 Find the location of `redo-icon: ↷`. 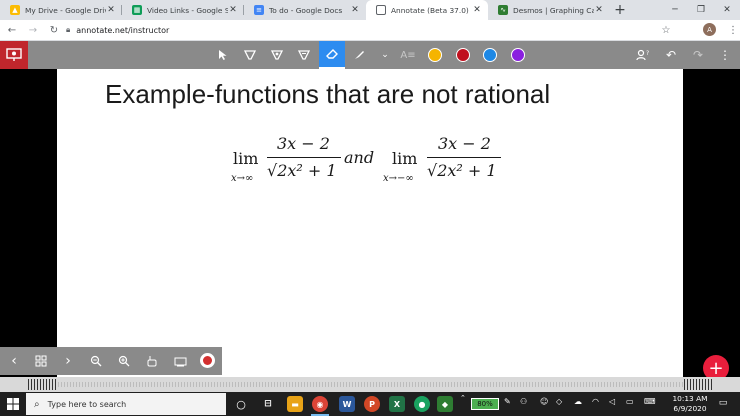

redo-icon: ↷ is located at coordinates (698, 55).